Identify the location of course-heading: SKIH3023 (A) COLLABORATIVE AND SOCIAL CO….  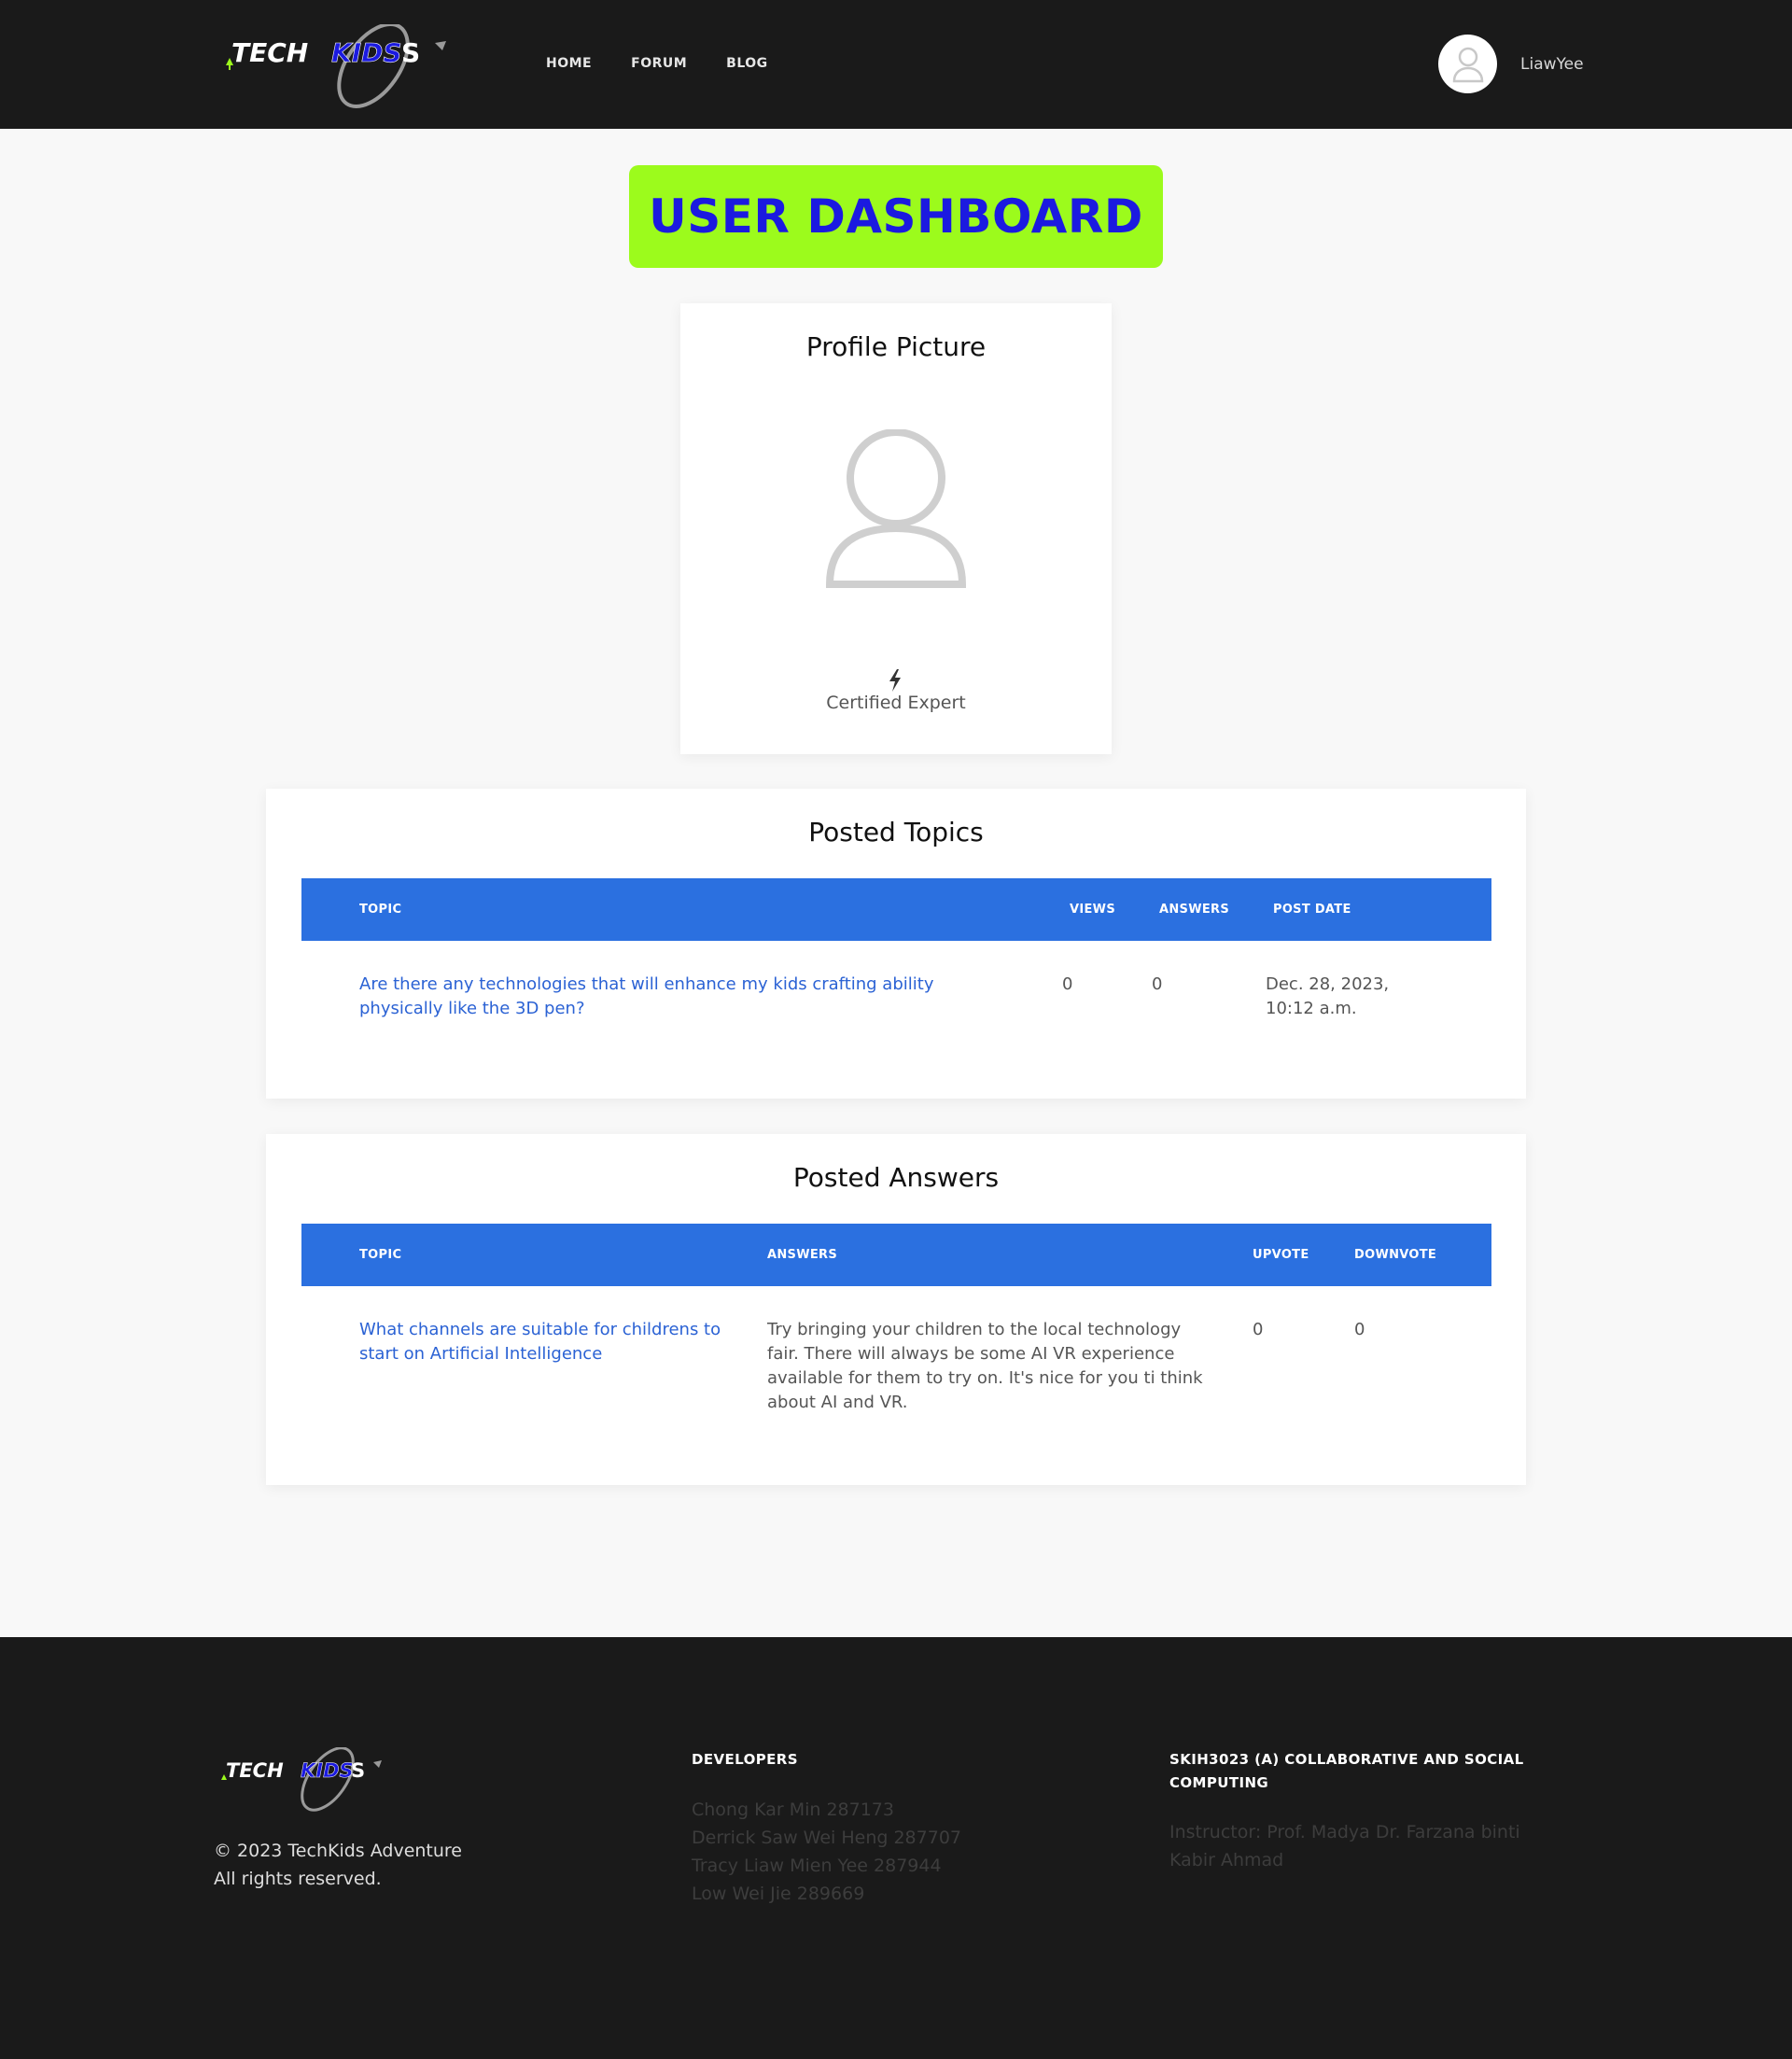
(1346, 1771).